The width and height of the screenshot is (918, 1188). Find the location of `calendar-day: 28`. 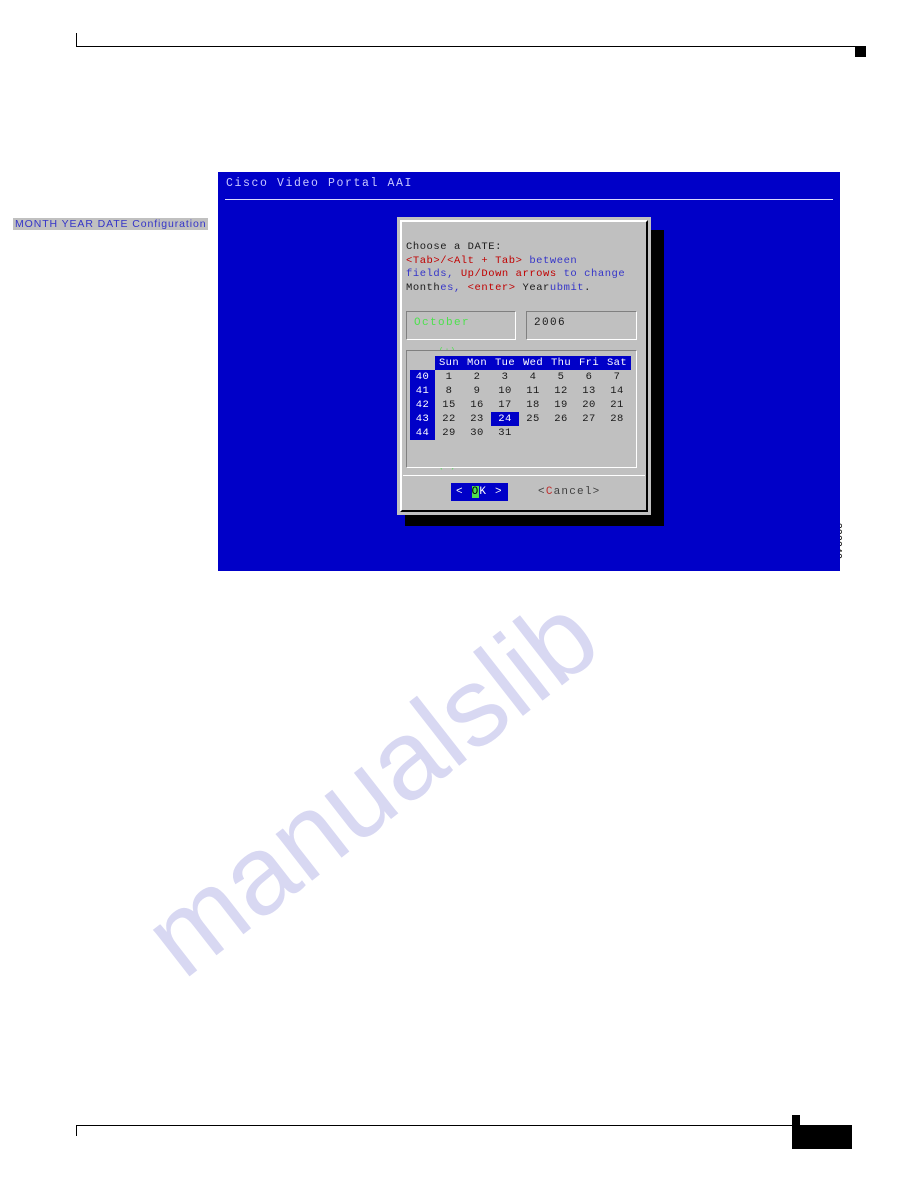

calendar-day: 28 is located at coordinates (617, 419).